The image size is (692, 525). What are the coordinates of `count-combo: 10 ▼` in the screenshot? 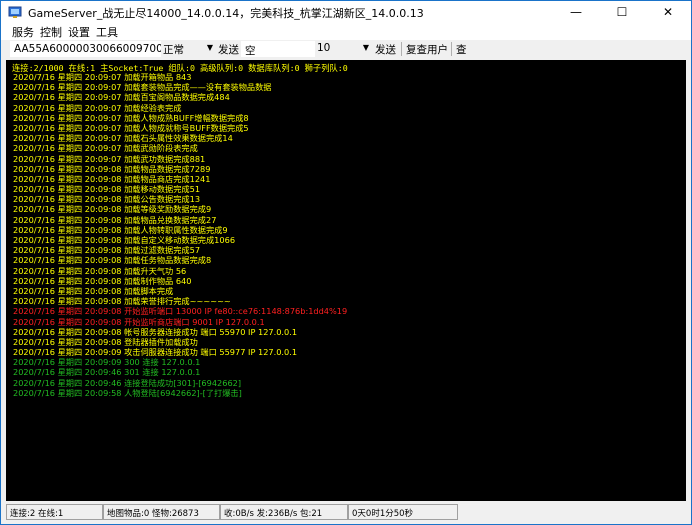 It's located at (343, 49).